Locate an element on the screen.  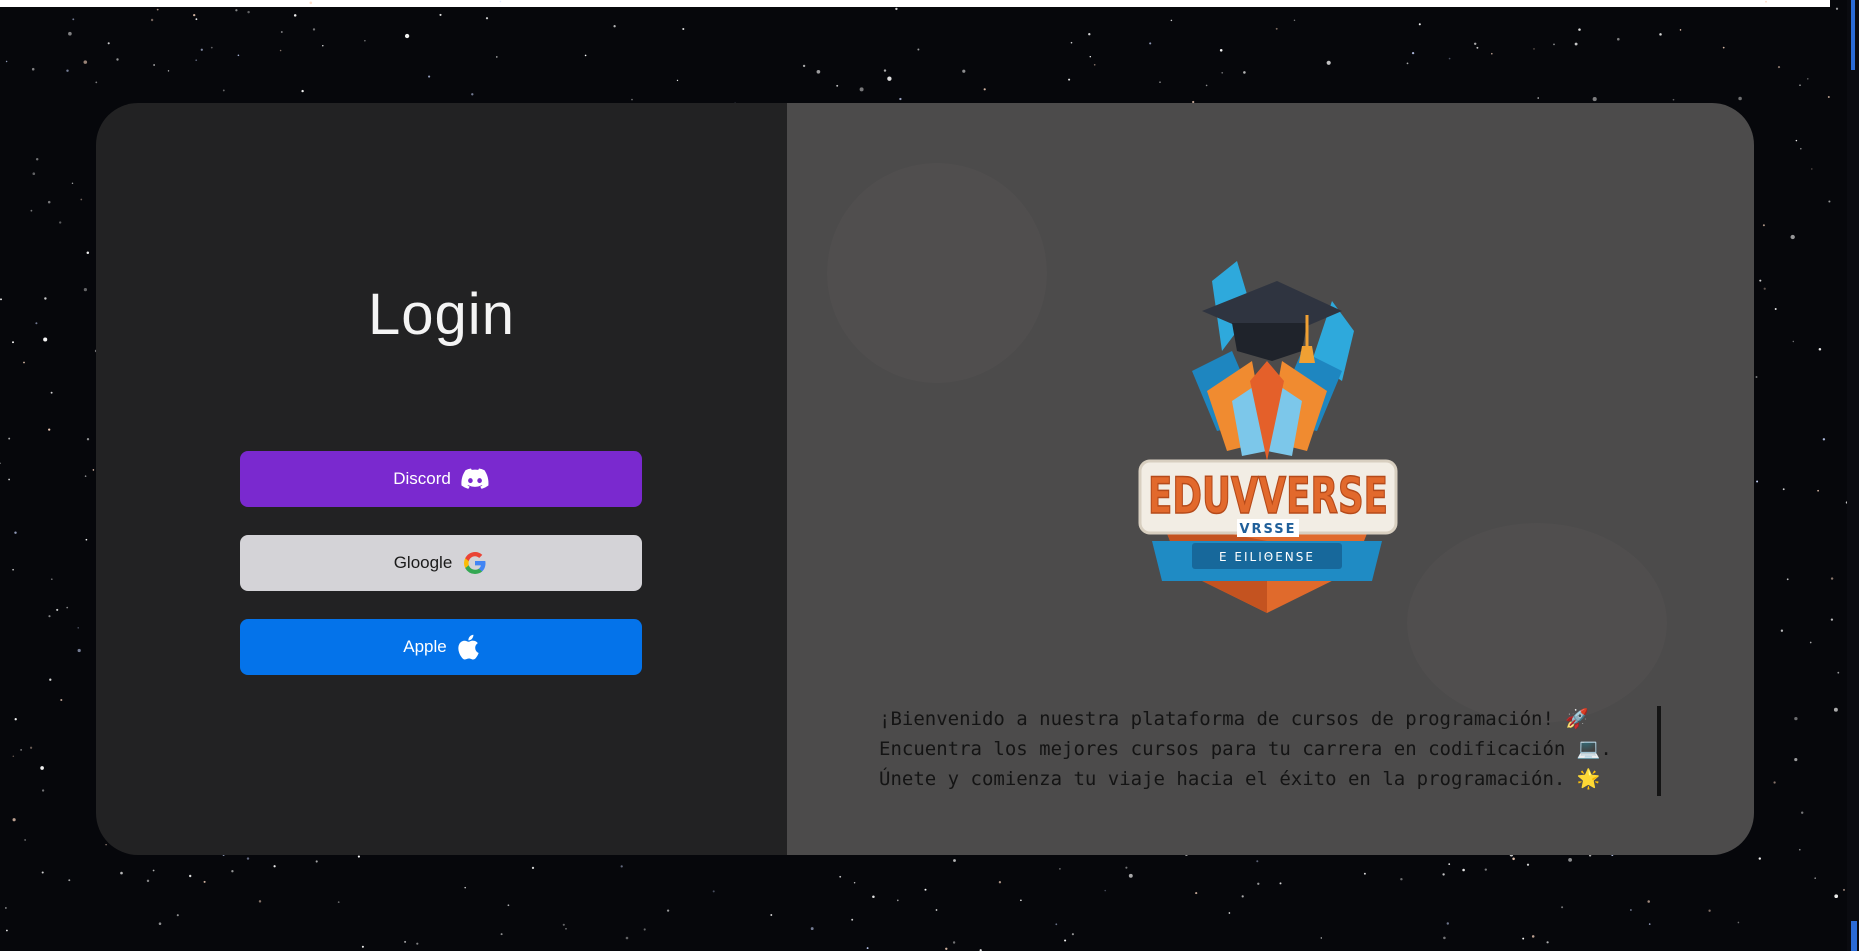
google-login-button: Gloogle is located at coordinates (441, 563).